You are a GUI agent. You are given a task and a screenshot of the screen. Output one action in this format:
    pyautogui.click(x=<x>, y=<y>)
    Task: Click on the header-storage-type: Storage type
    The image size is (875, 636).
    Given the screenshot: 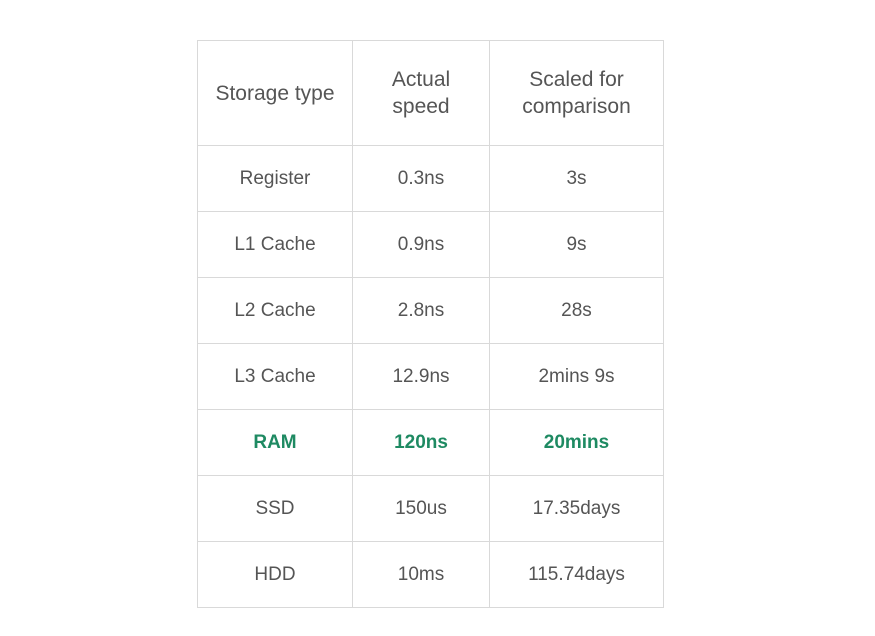 What is the action you would take?
    pyautogui.click(x=275, y=93)
    